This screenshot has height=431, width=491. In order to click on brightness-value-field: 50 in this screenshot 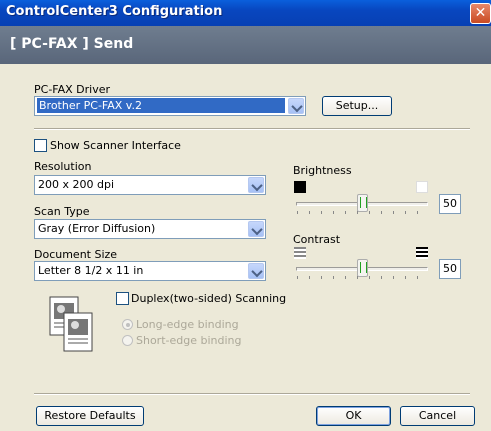, I will do `click(450, 204)`.